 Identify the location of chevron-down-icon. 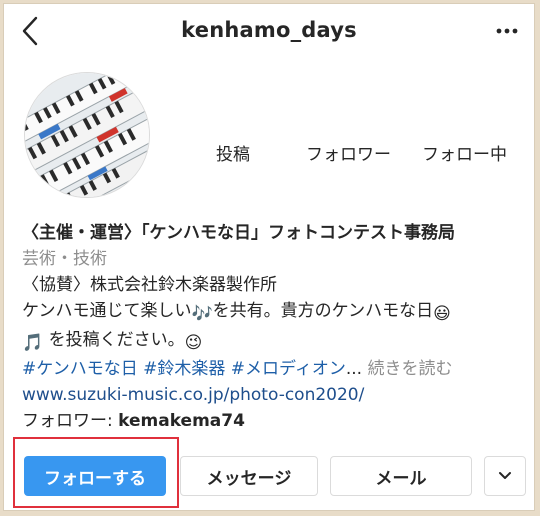
(505, 475).